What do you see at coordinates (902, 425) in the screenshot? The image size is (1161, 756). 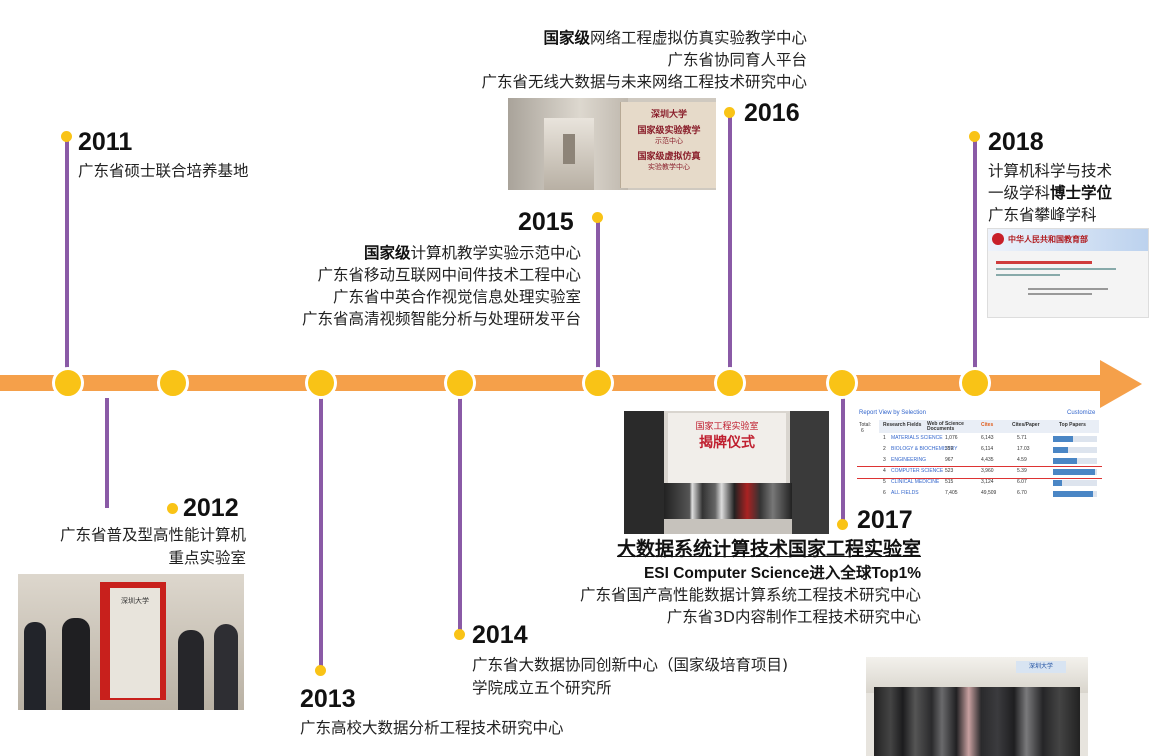 I see `esi-col-field: Research Fields` at bounding box center [902, 425].